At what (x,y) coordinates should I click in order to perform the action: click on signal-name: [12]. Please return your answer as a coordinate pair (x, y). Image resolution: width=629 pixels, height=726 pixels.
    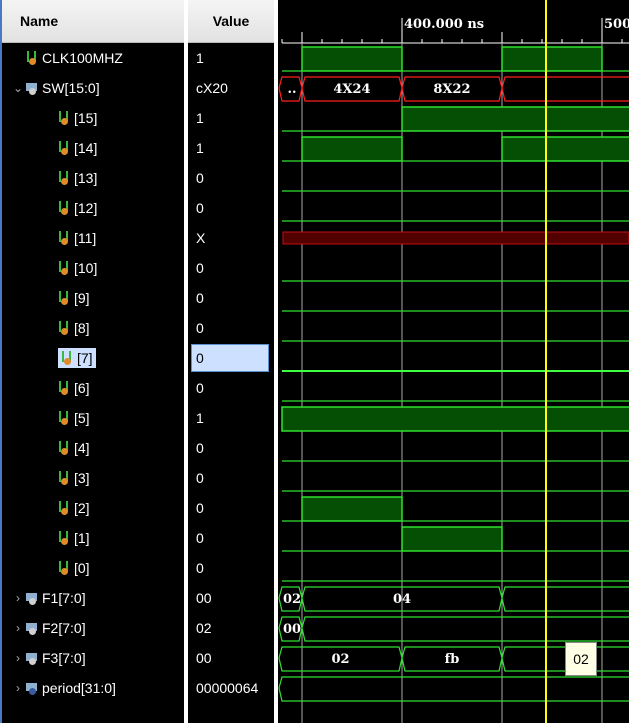
    Looking at the image, I should click on (86, 208).